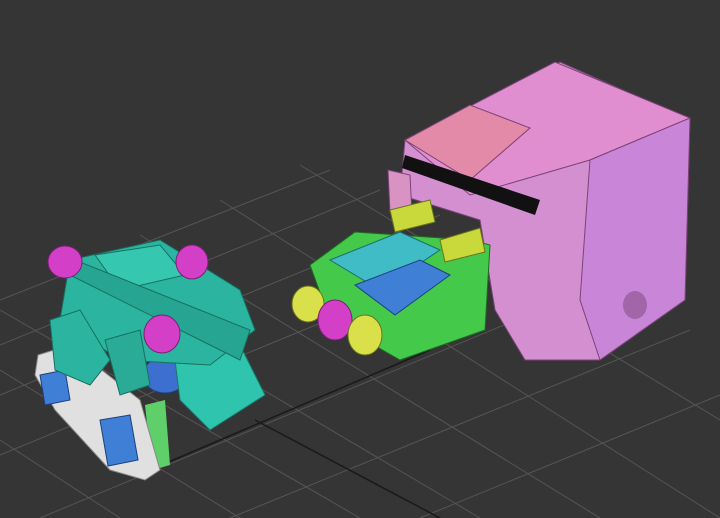 The width and height of the screenshot is (720, 518). What do you see at coordinates (162, 334) in the screenshot?
I see `magenta-wheel-front` at bounding box center [162, 334].